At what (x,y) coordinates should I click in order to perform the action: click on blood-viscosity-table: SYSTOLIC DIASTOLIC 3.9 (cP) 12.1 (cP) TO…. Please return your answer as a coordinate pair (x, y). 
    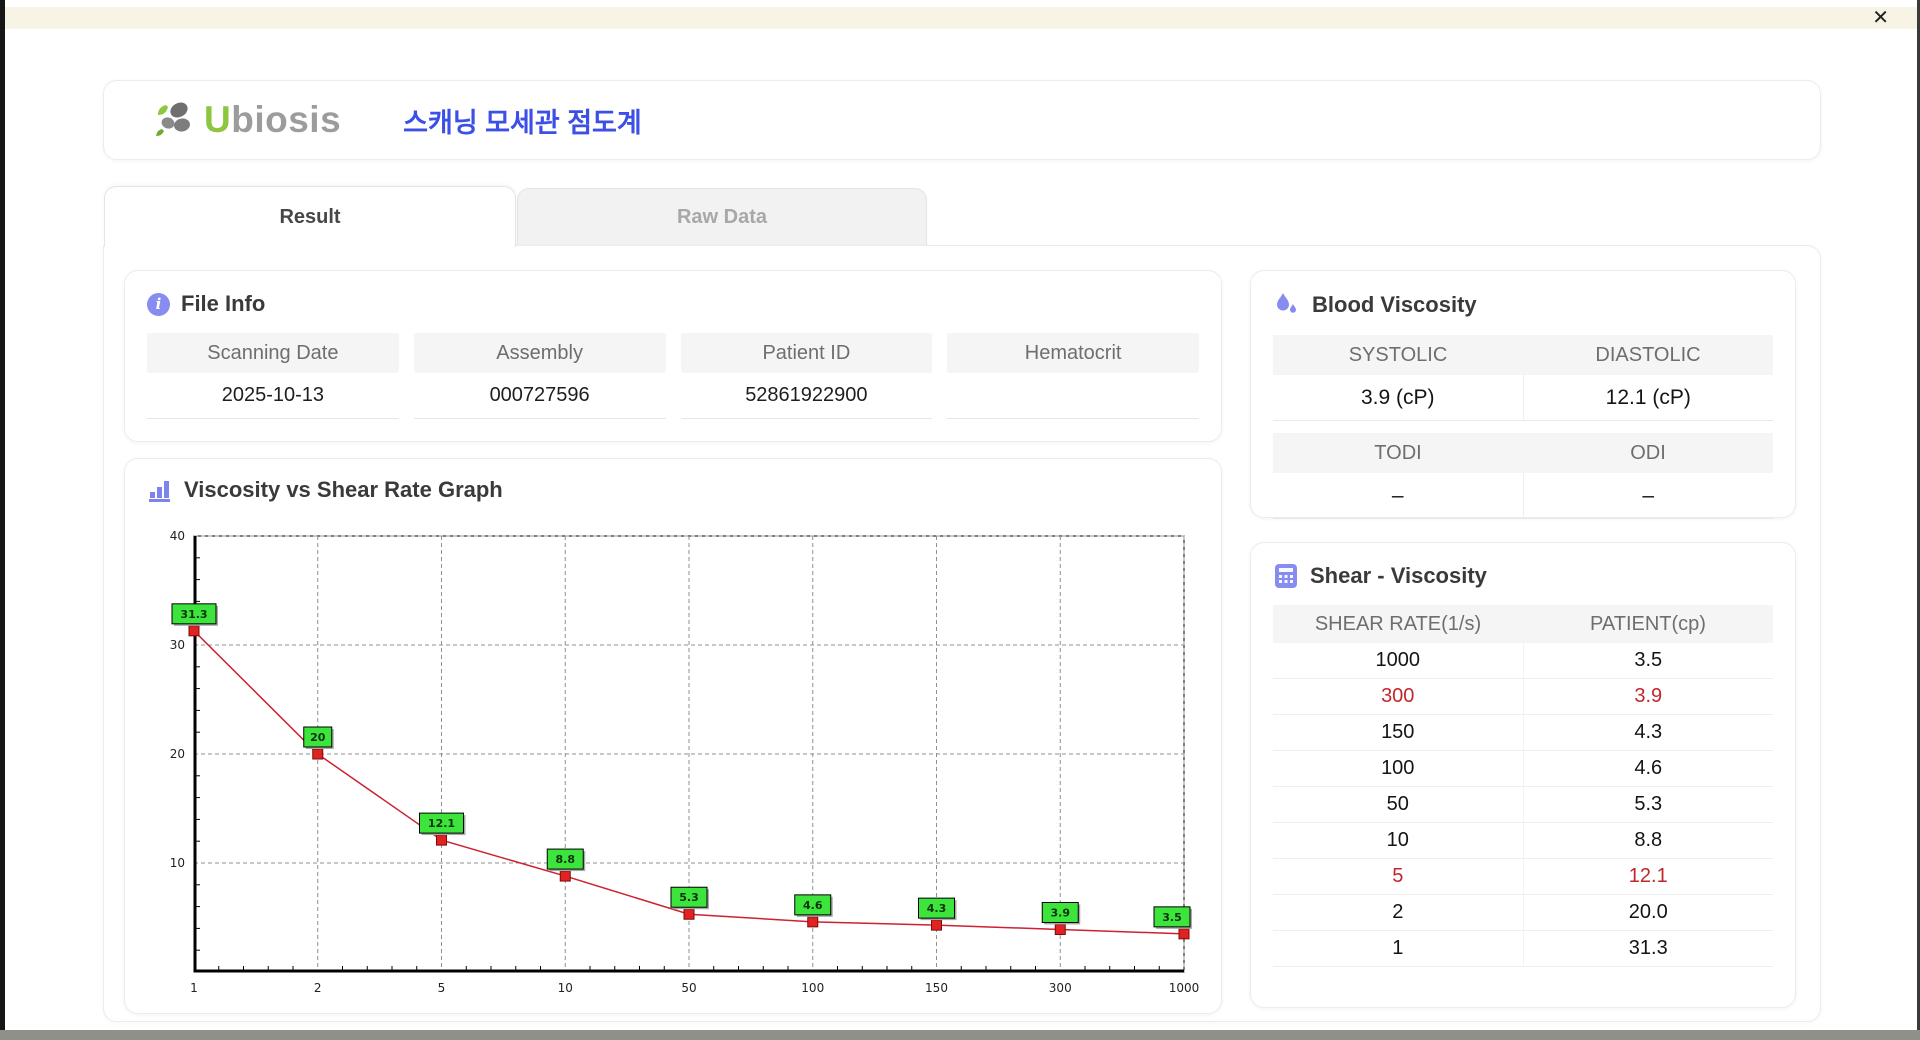
    Looking at the image, I should click on (1523, 427).